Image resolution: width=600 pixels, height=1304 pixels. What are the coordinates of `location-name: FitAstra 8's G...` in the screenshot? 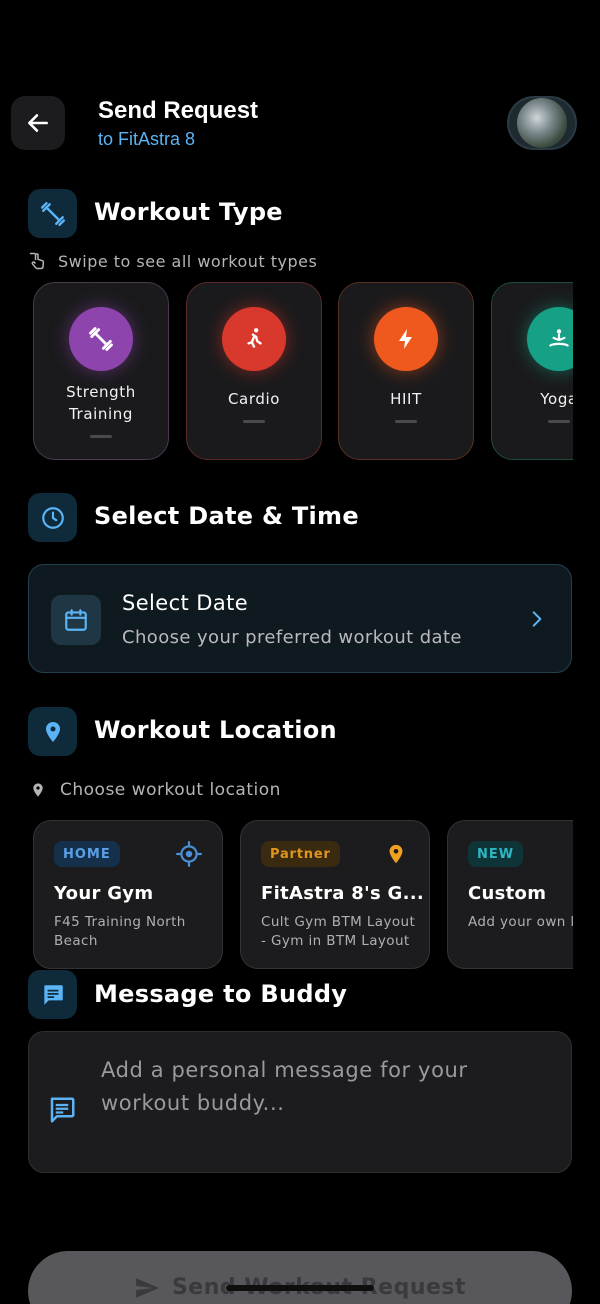 It's located at (343, 893).